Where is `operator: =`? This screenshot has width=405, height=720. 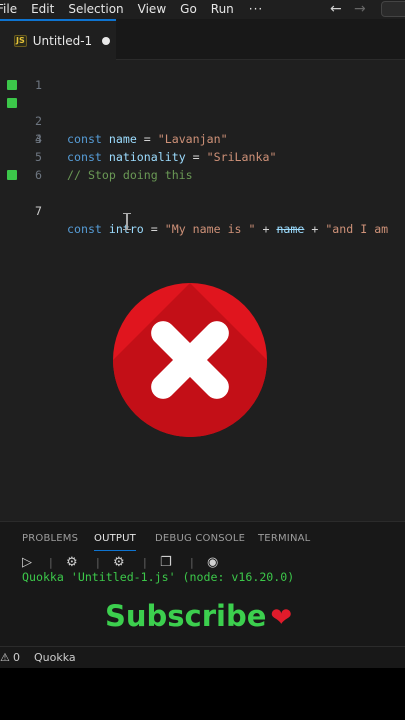
operator: = is located at coordinates (154, 229).